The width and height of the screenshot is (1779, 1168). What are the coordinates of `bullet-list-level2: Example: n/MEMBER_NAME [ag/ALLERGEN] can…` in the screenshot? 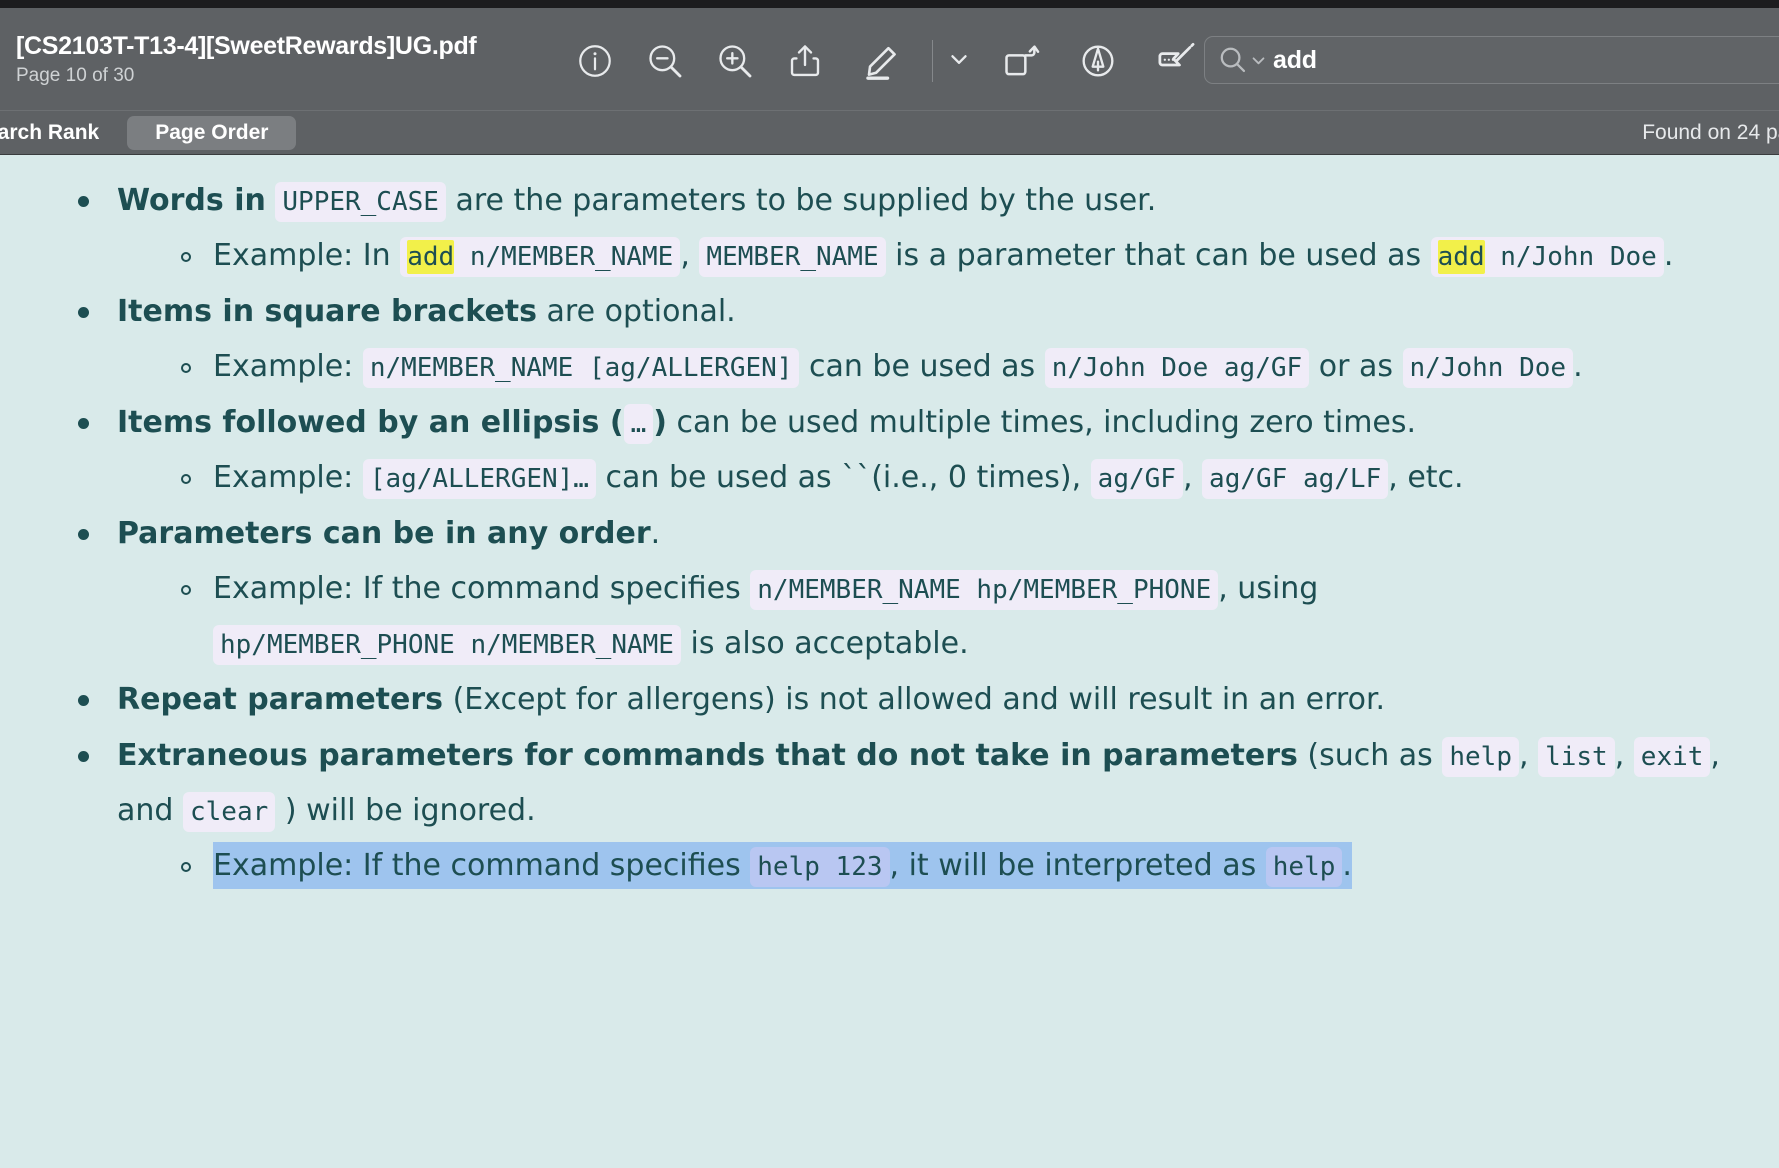 It's located at (948, 366).